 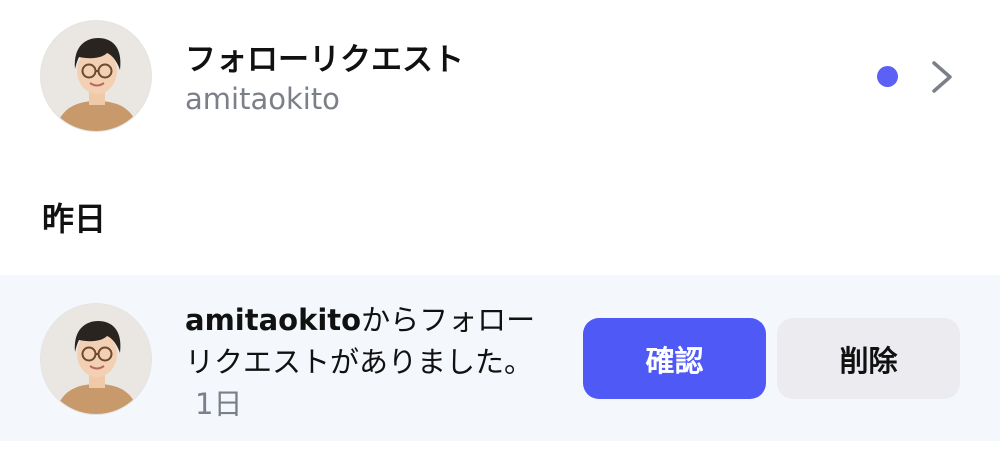 What do you see at coordinates (273, 320) in the screenshot?
I see `notification-username: amitaokito` at bounding box center [273, 320].